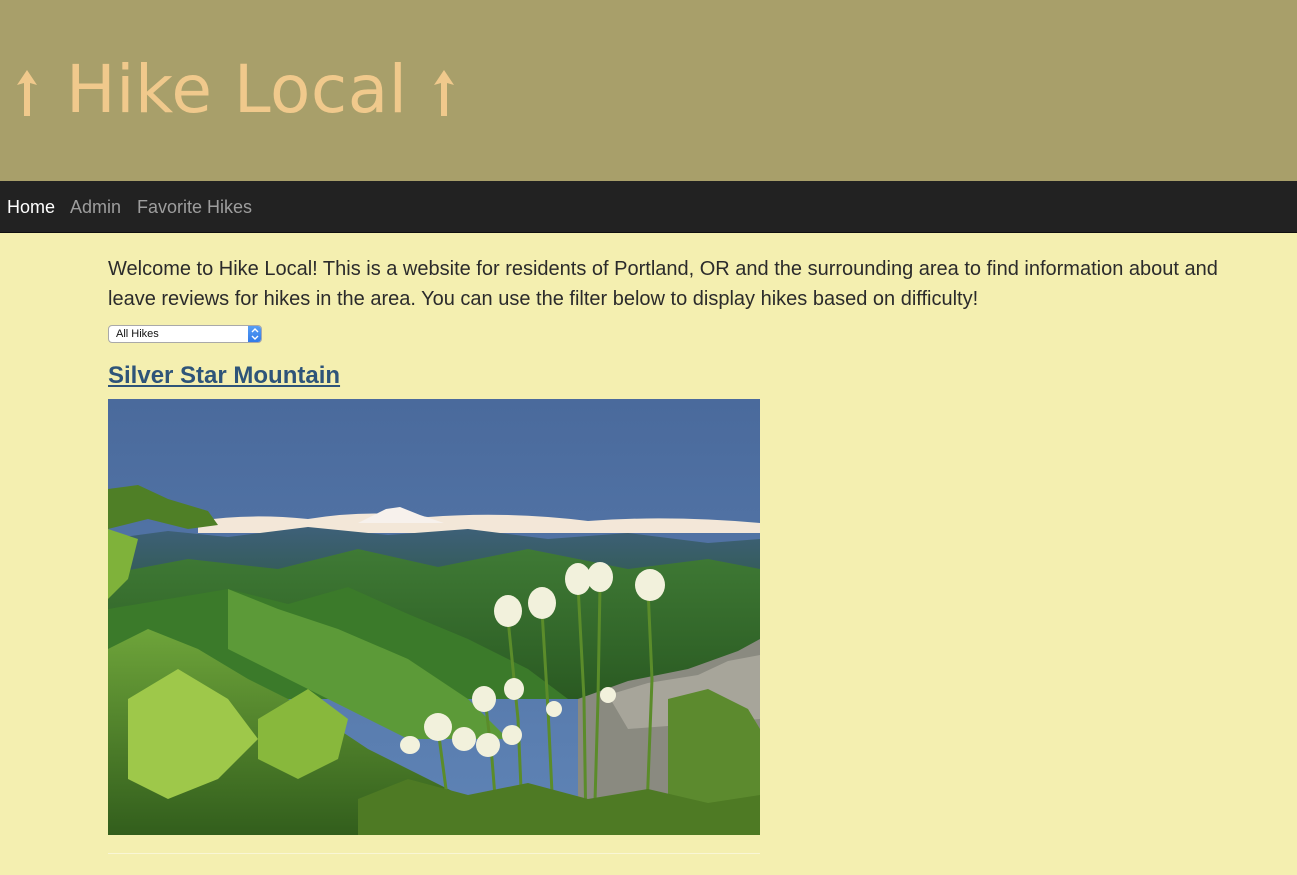  Describe the element at coordinates (185, 334) in the screenshot. I see `difficulty-filter-select: All Hikes` at that location.